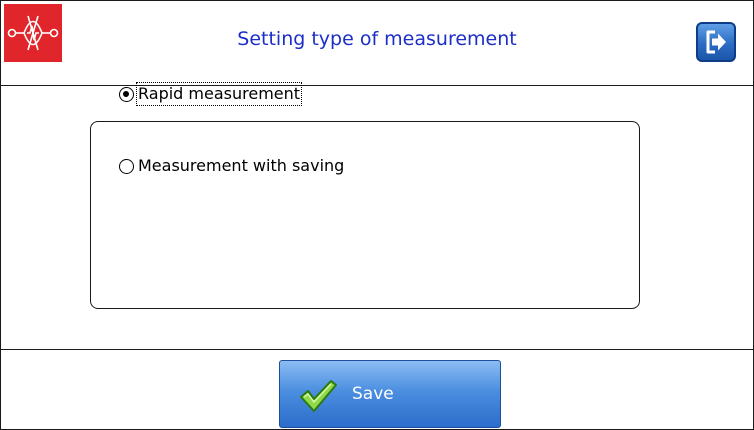  What do you see at coordinates (126, 94) in the screenshot?
I see `radio-button-checked` at bounding box center [126, 94].